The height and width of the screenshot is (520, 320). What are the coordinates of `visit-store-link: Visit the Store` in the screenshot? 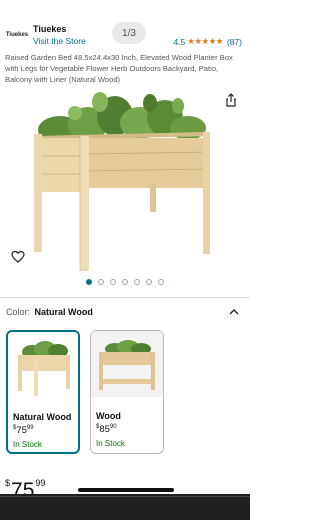 It's located at (59, 41).